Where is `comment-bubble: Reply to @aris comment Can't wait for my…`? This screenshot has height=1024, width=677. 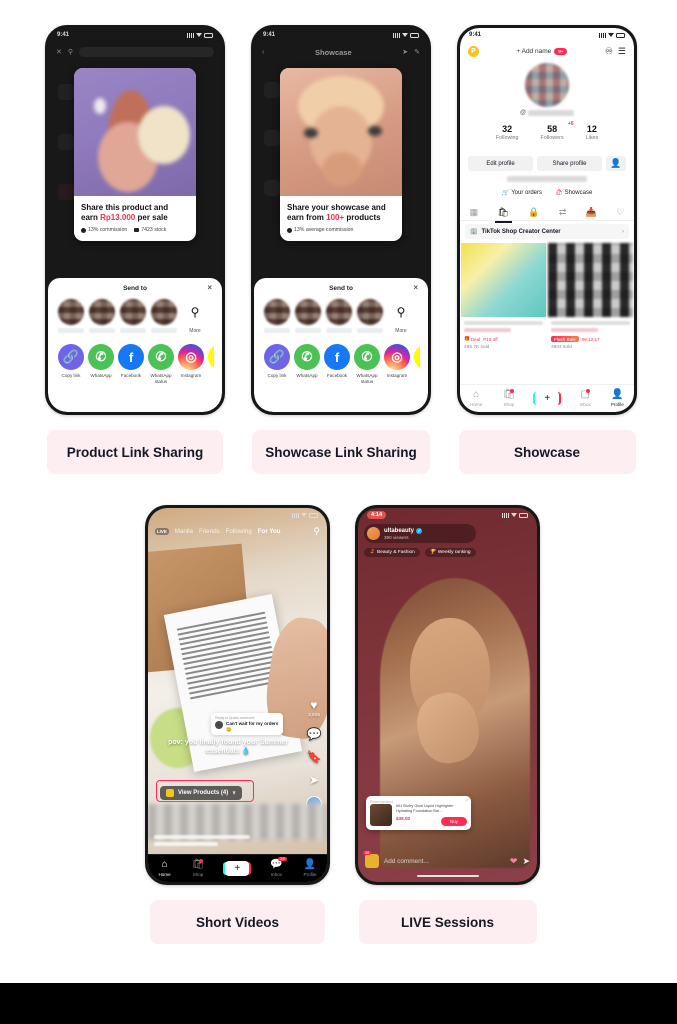 comment-bubble: Reply to @aris comment Can't wait for my… is located at coordinates (247, 724).